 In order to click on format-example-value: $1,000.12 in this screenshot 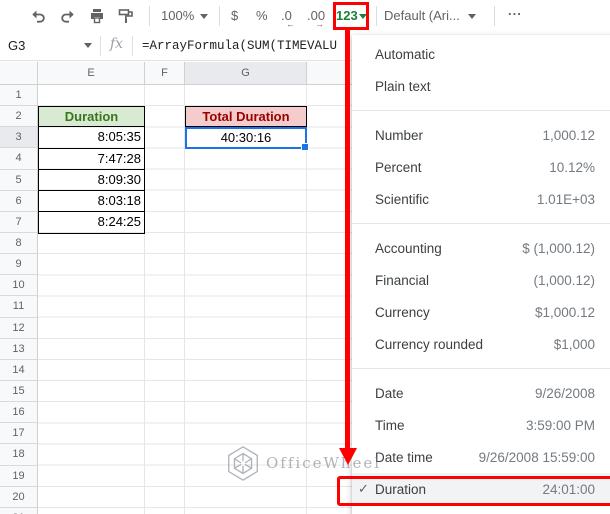, I will do `click(564, 312)`.